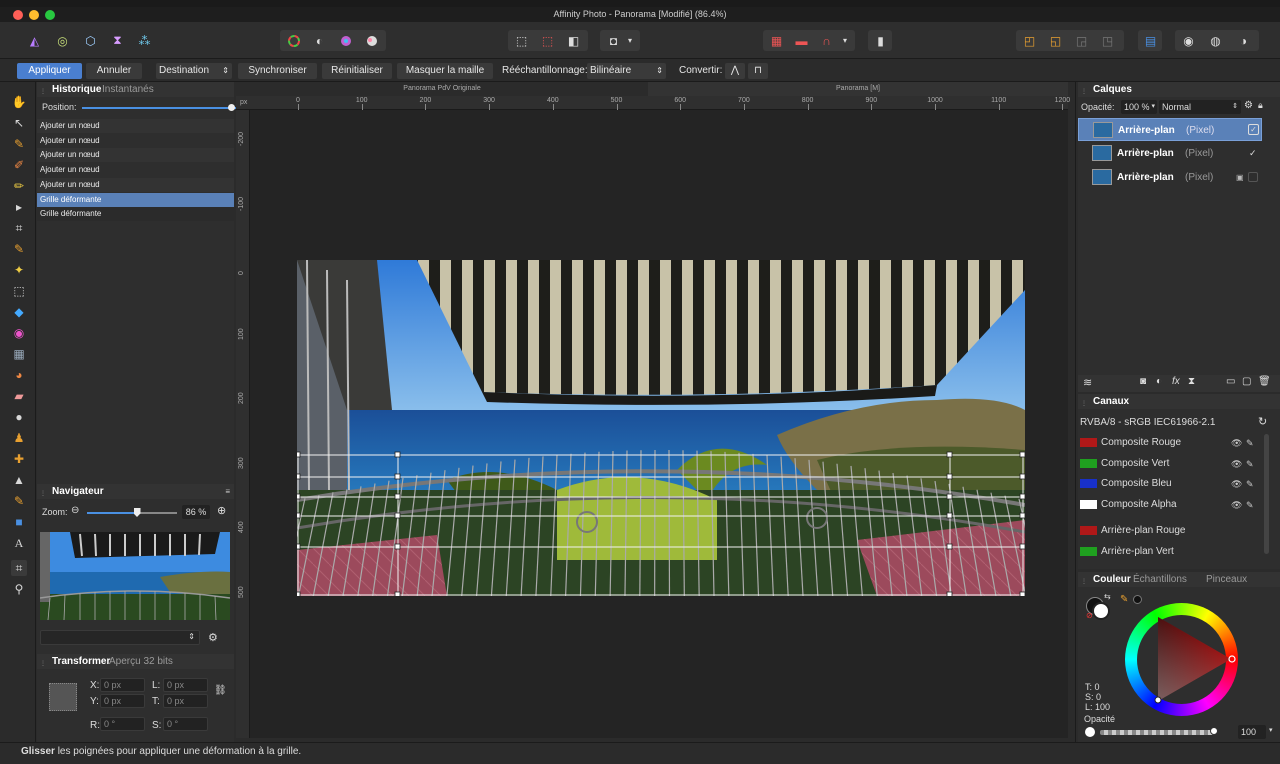  What do you see at coordinates (34, 40) in the screenshot?
I see `photo-persona-icon: ◭` at bounding box center [34, 40].